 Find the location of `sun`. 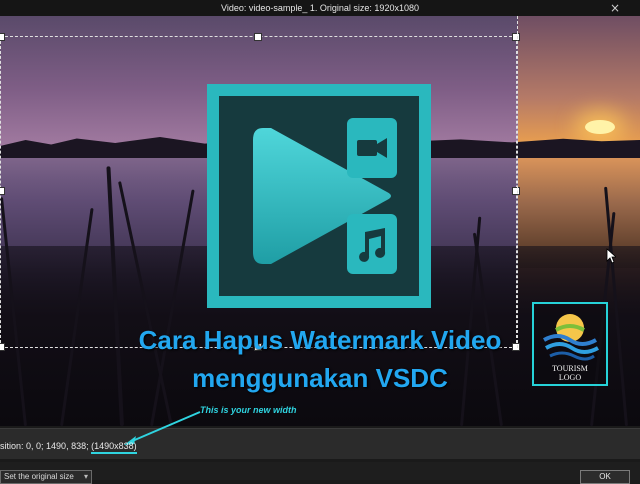

sun is located at coordinates (600, 127).